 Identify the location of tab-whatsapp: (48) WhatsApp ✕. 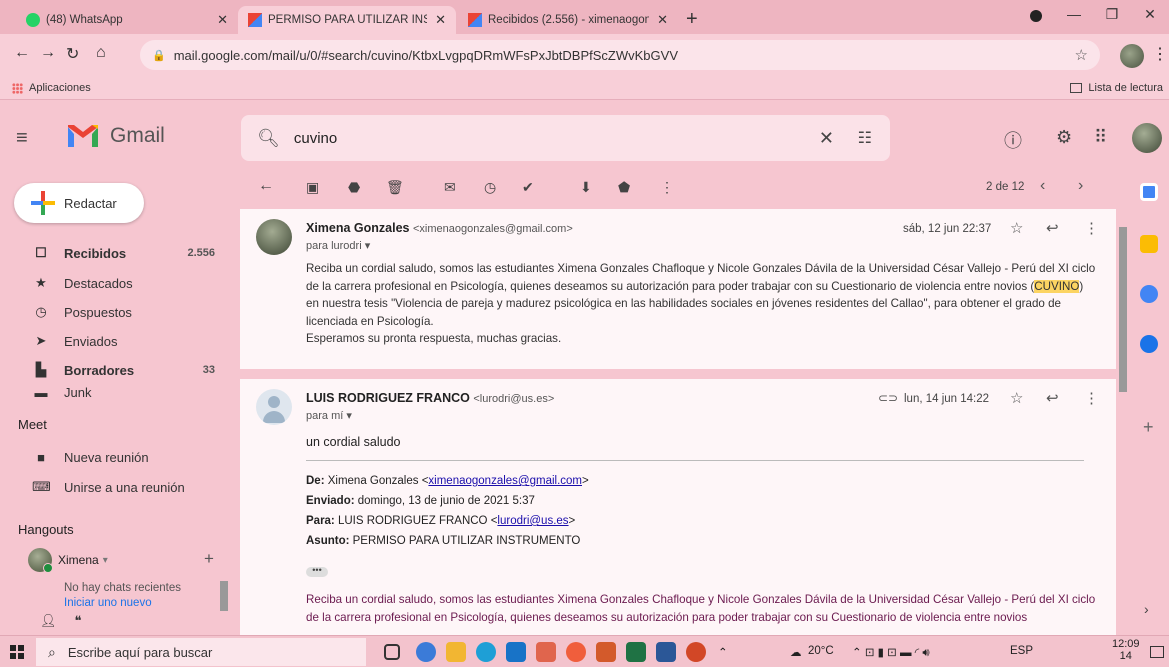
(127, 20).